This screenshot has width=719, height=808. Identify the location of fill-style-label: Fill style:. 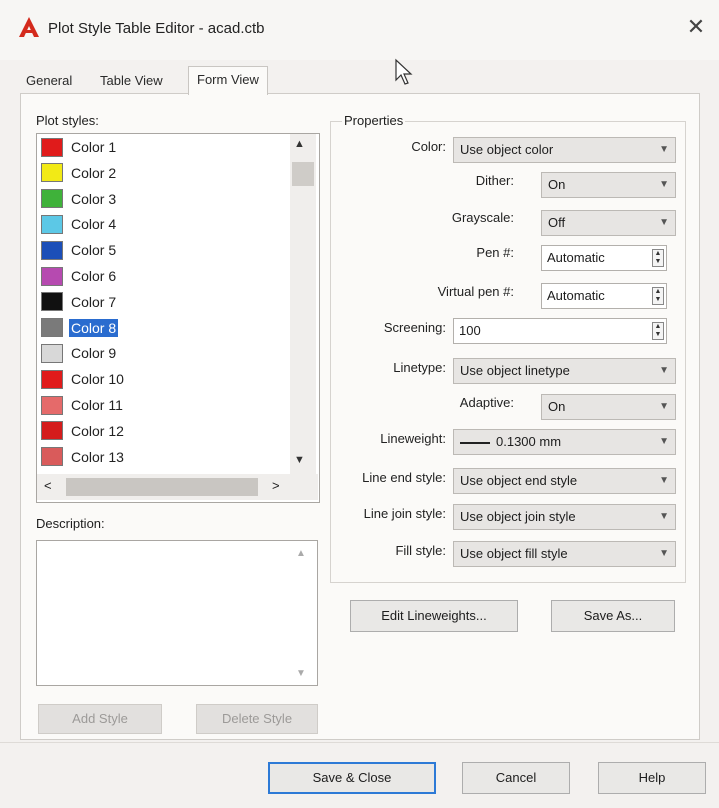
(420, 550).